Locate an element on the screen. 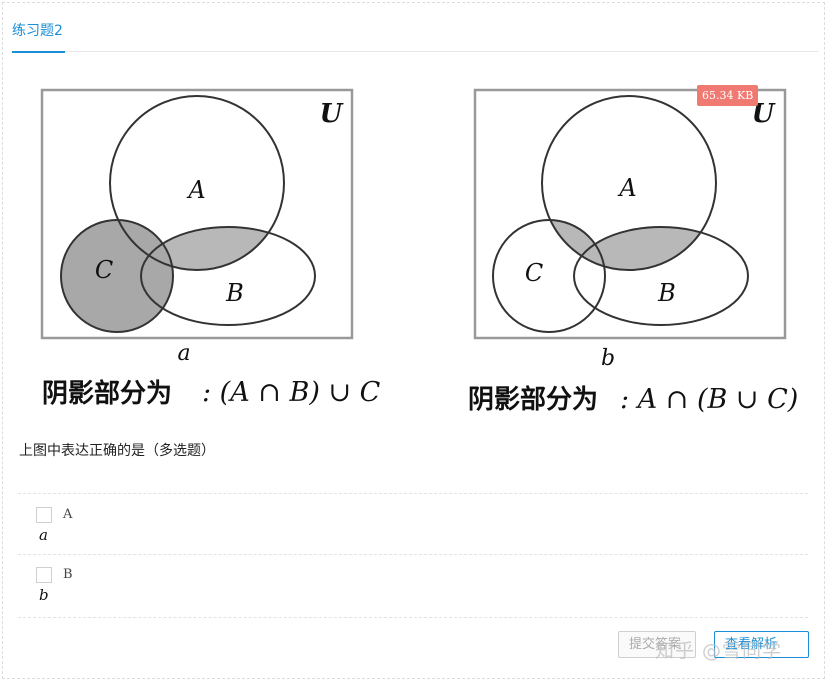  option-b-letter: B is located at coordinates (68, 574).